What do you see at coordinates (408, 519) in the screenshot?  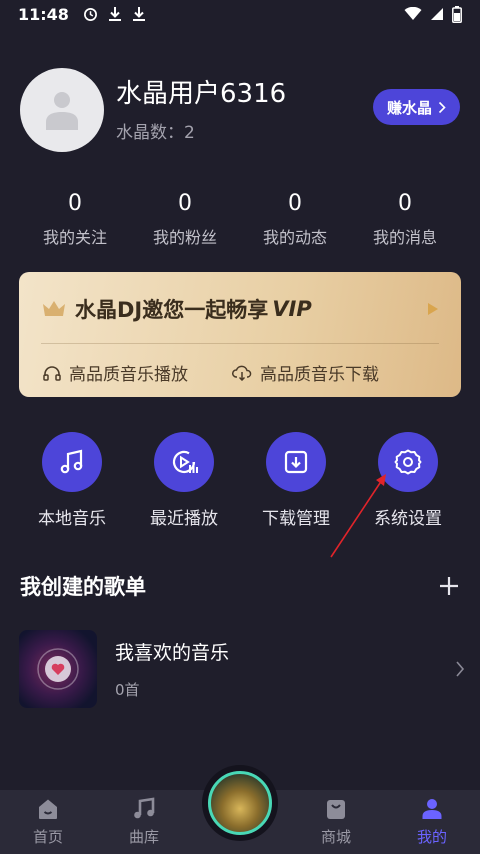 I see `shortcut-label: 系统设置` at bounding box center [408, 519].